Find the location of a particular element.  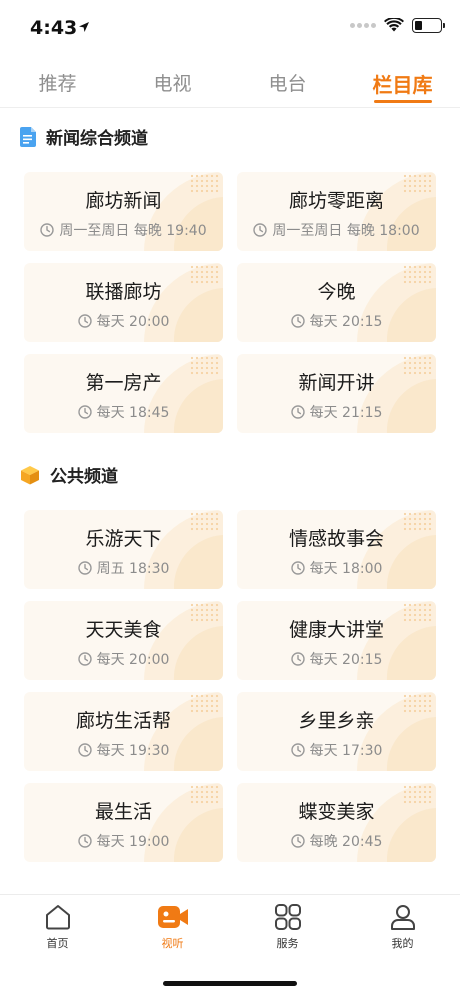

program-card: 乡里乡亲每天 17:30 is located at coordinates (336, 731).